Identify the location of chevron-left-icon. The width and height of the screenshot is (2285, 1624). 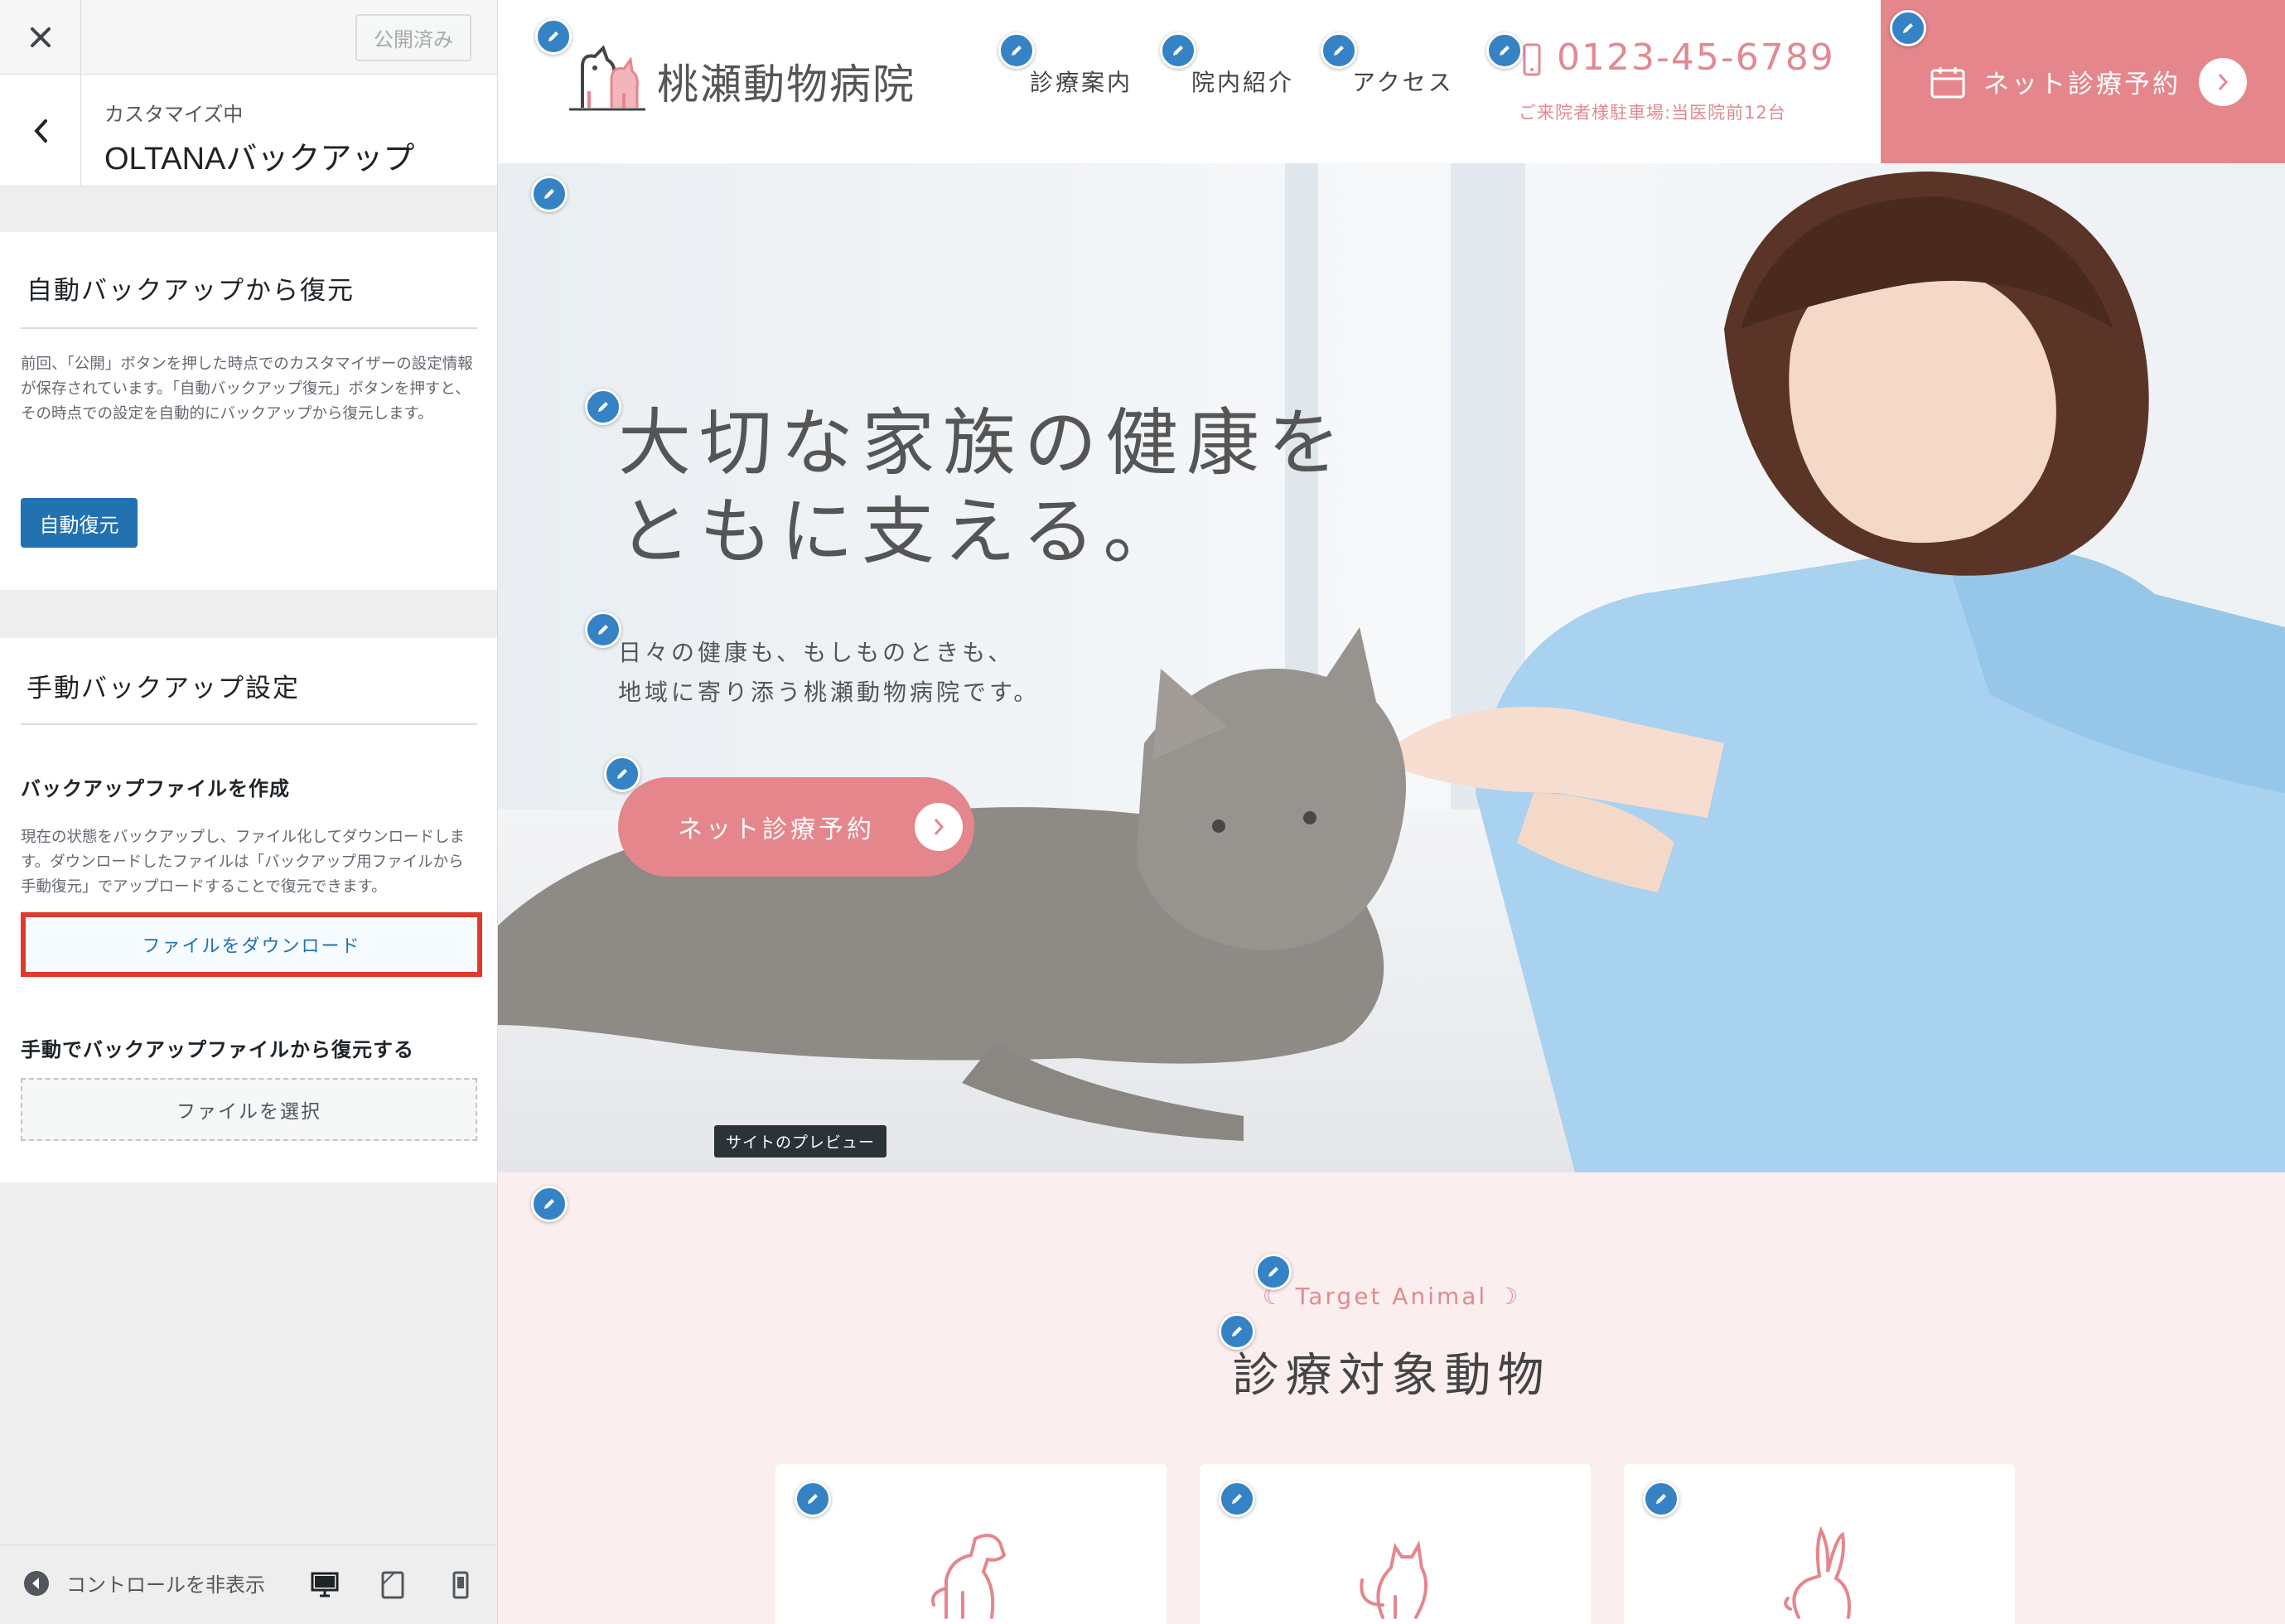
(40, 130).